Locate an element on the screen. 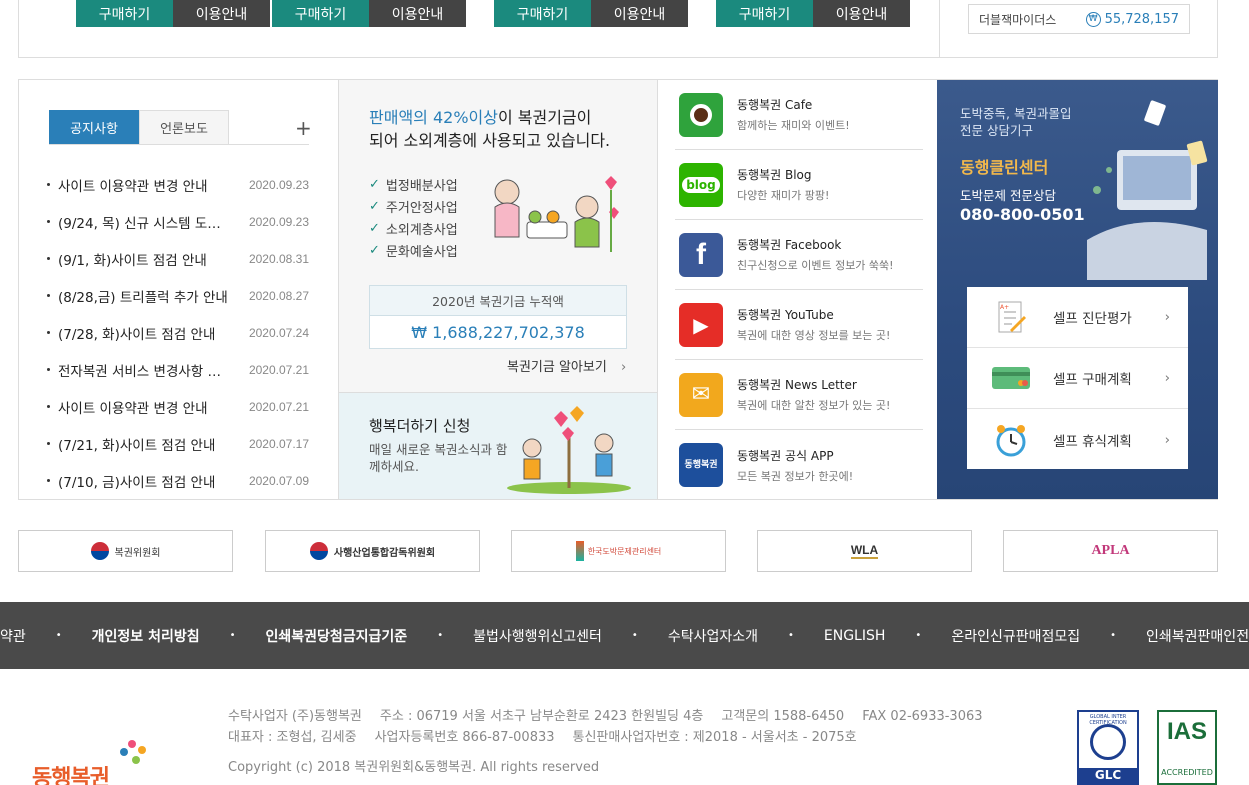  sns-item-app: 동행복권 동행복권 공식 APP 모든 복권 정보가 한곳에! is located at coordinates (799, 465).